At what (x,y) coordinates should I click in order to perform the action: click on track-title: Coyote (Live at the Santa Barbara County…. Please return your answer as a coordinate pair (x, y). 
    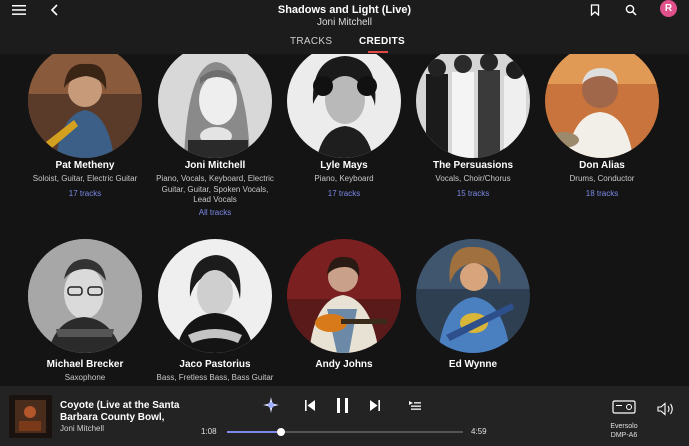
    Looking at the image, I should click on (135, 412).